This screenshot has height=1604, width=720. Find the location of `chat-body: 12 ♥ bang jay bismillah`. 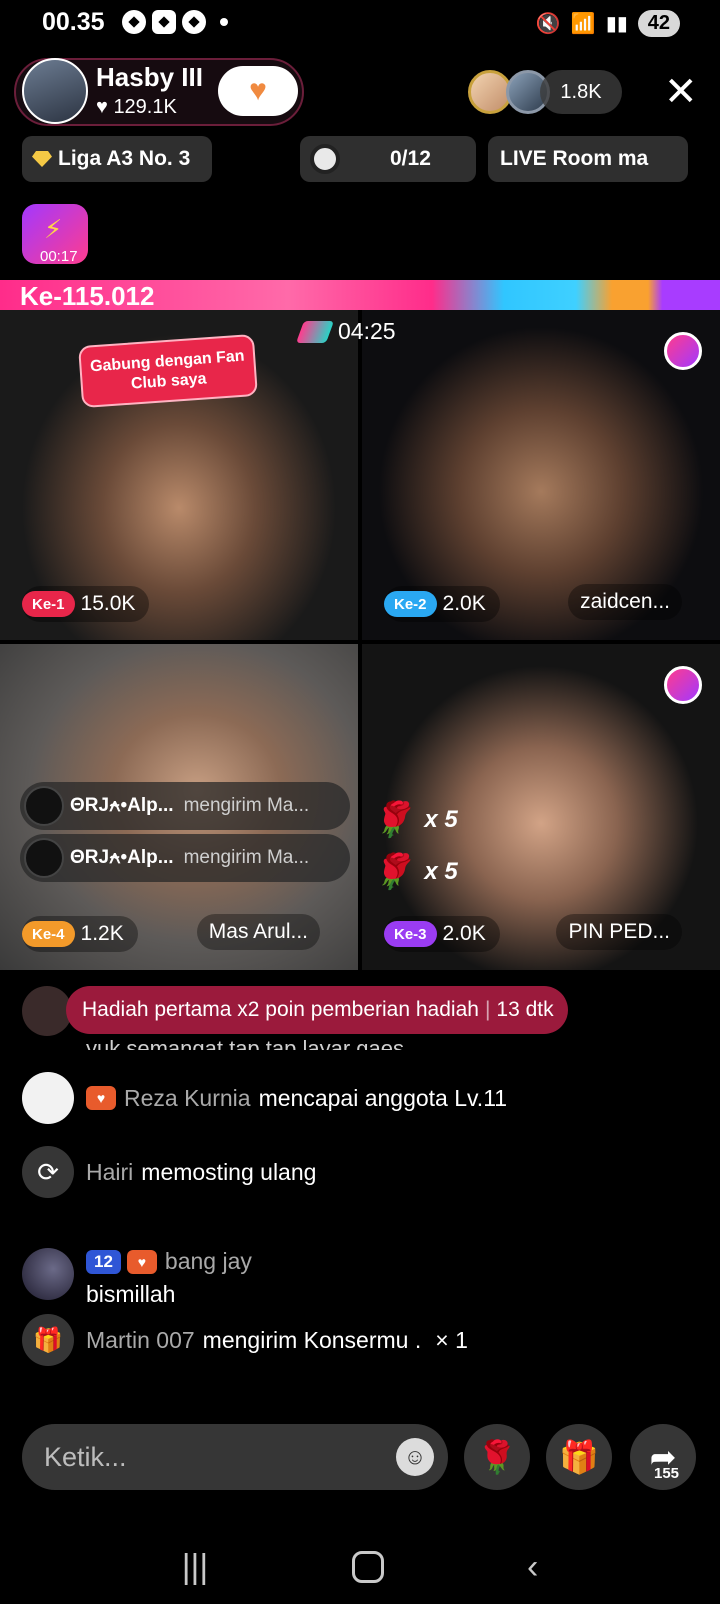

chat-body: 12 ♥ bang jay bismillah is located at coordinates (173, 1278).